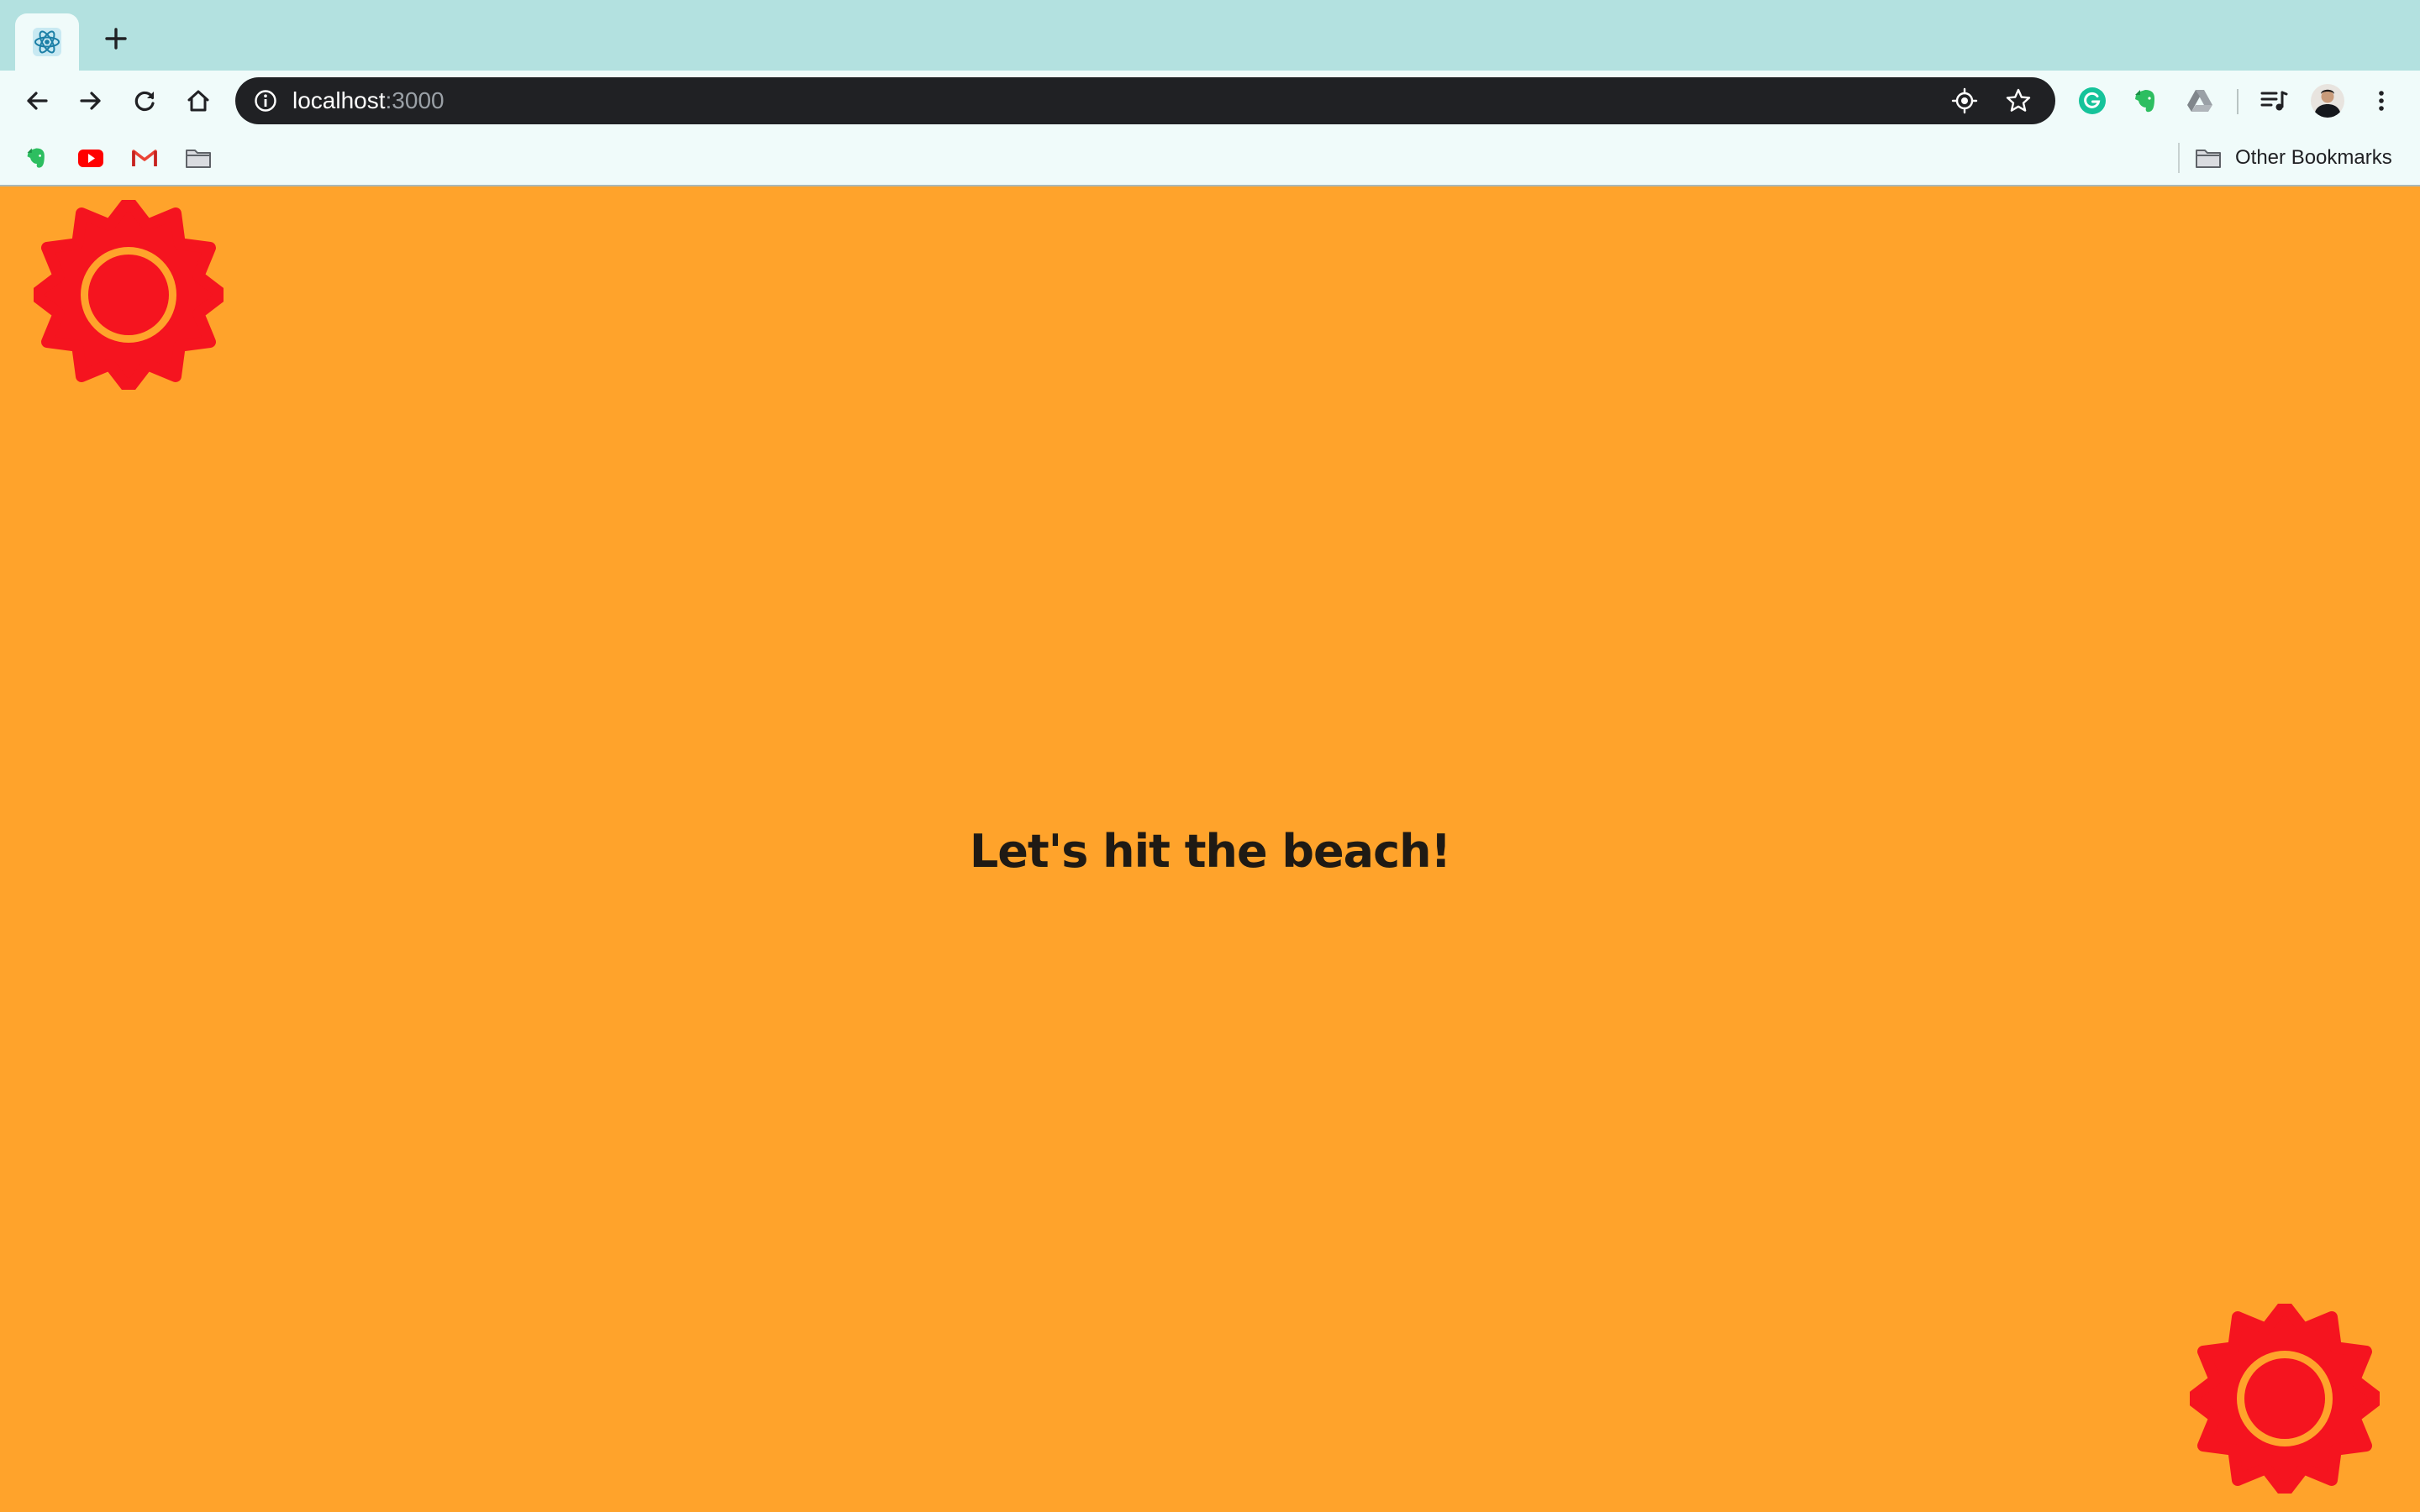 The image size is (2420, 1512). I want to click on bookmarks-divider, so click(2179, 158).